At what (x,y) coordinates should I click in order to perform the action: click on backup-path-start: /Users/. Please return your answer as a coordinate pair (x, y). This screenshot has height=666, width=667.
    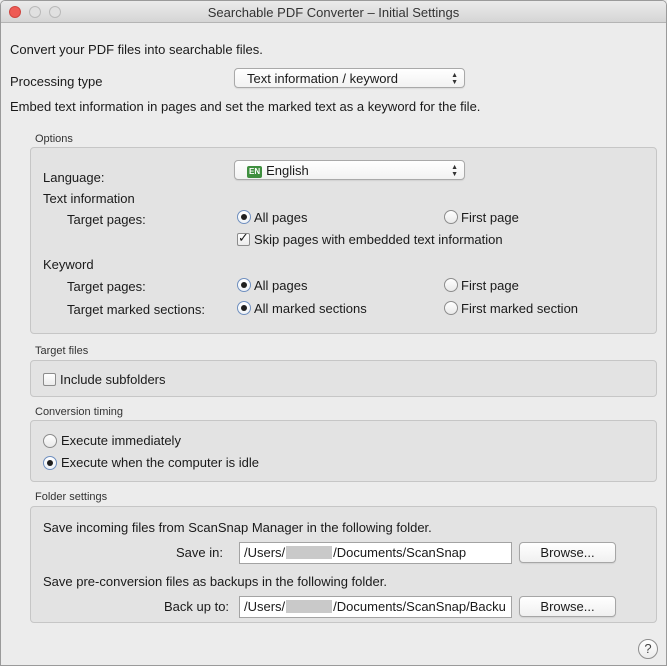
    Looking at the image, I should click on (265, 606).